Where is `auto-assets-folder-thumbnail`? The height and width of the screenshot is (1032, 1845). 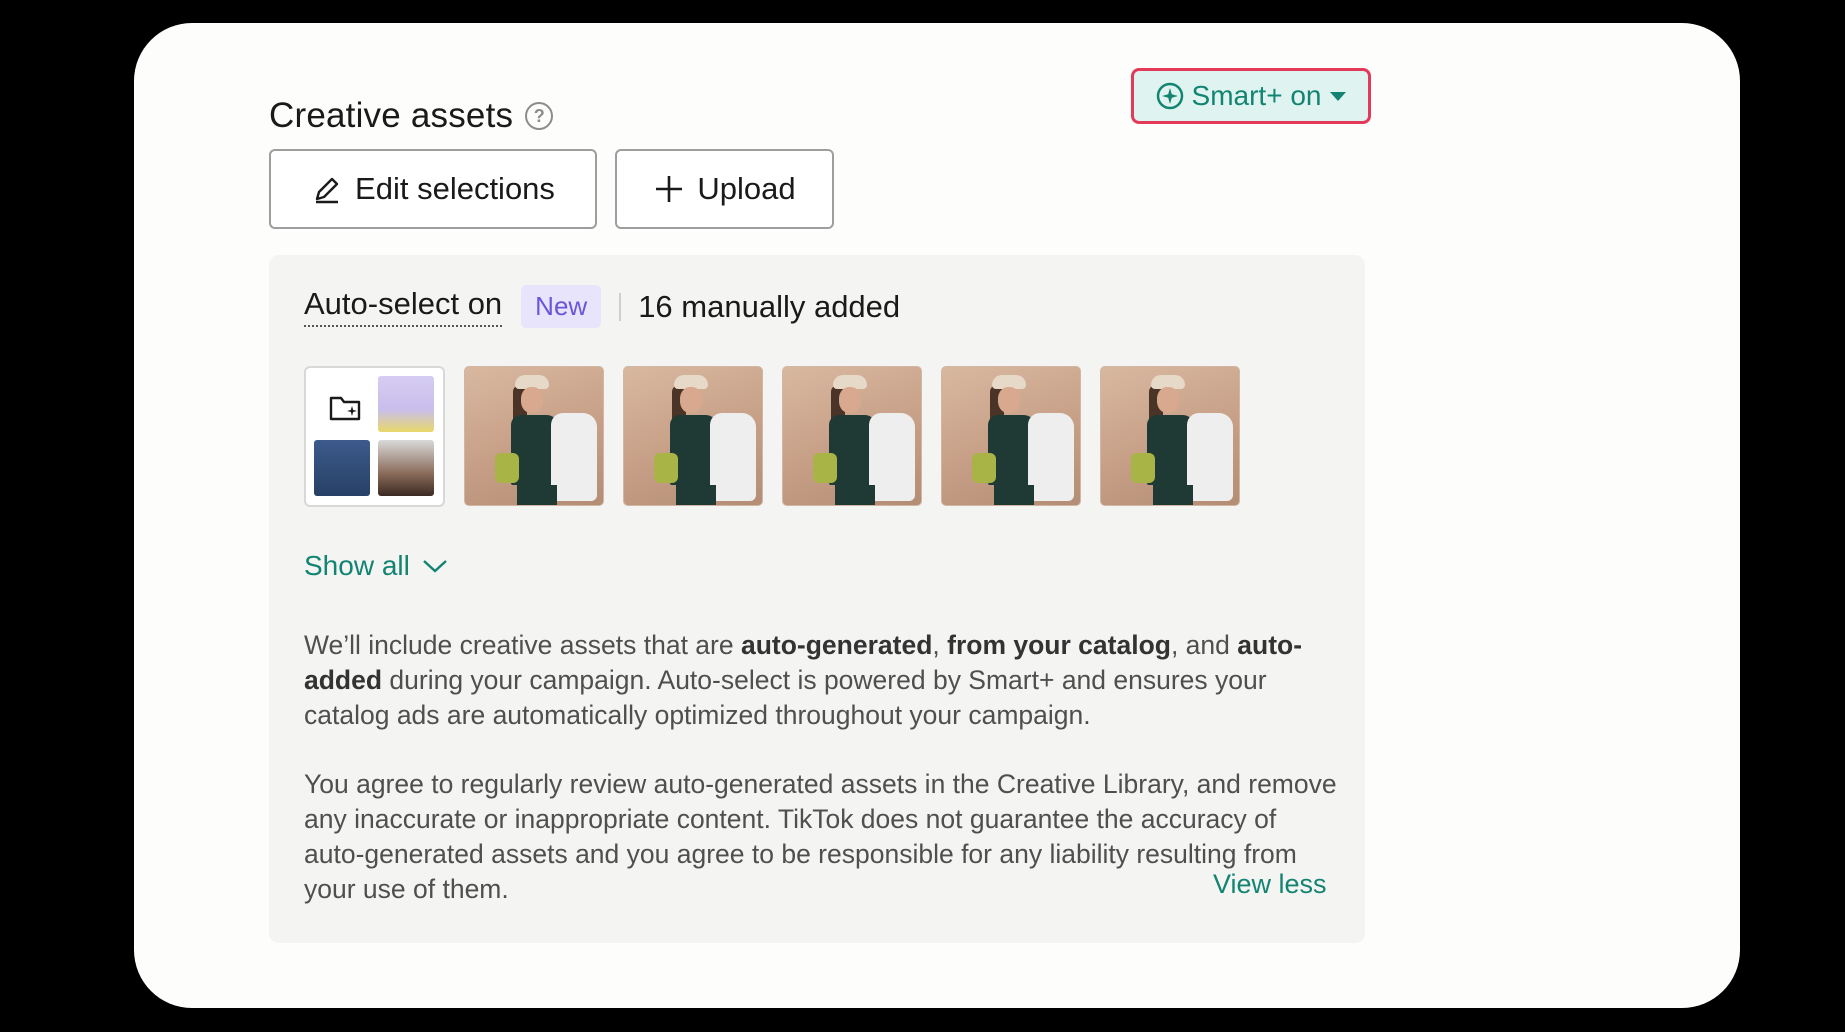
auto-assets-folder-thumbnail is located at coordinates (374, 436).